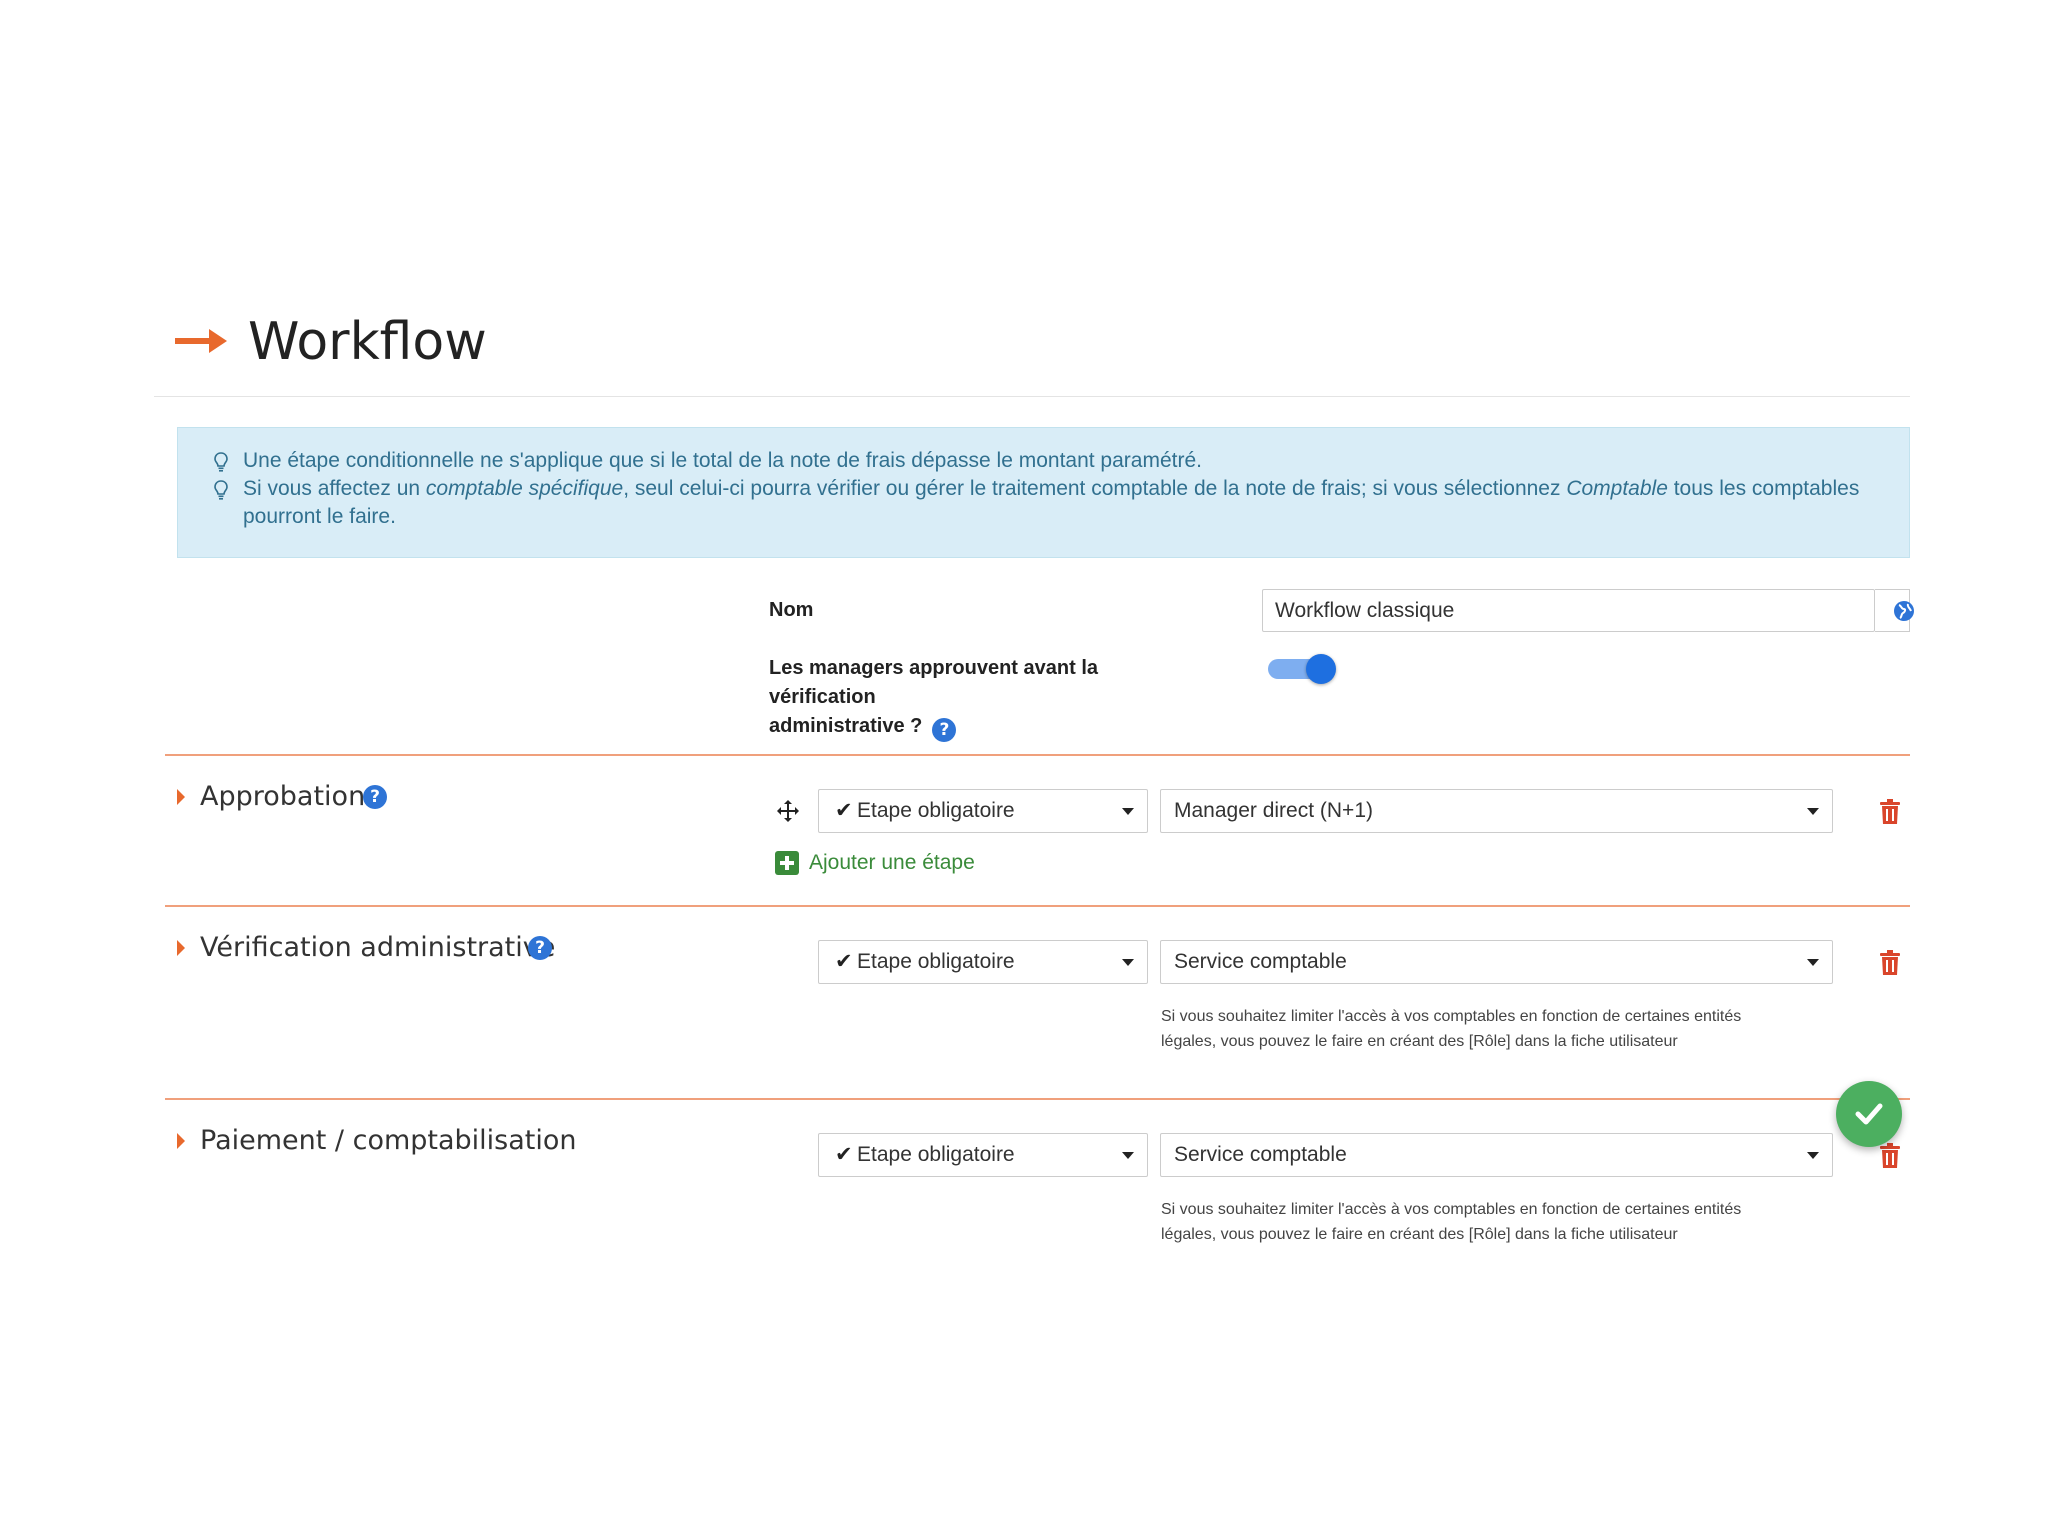 The height and width of the screenshot is (1536, 2048). What do you see at coordinates (388, 1141) in the screenshot?
I see `section-title-payment: Paiement / comptabilisation` at bounding box center [388, 1141].